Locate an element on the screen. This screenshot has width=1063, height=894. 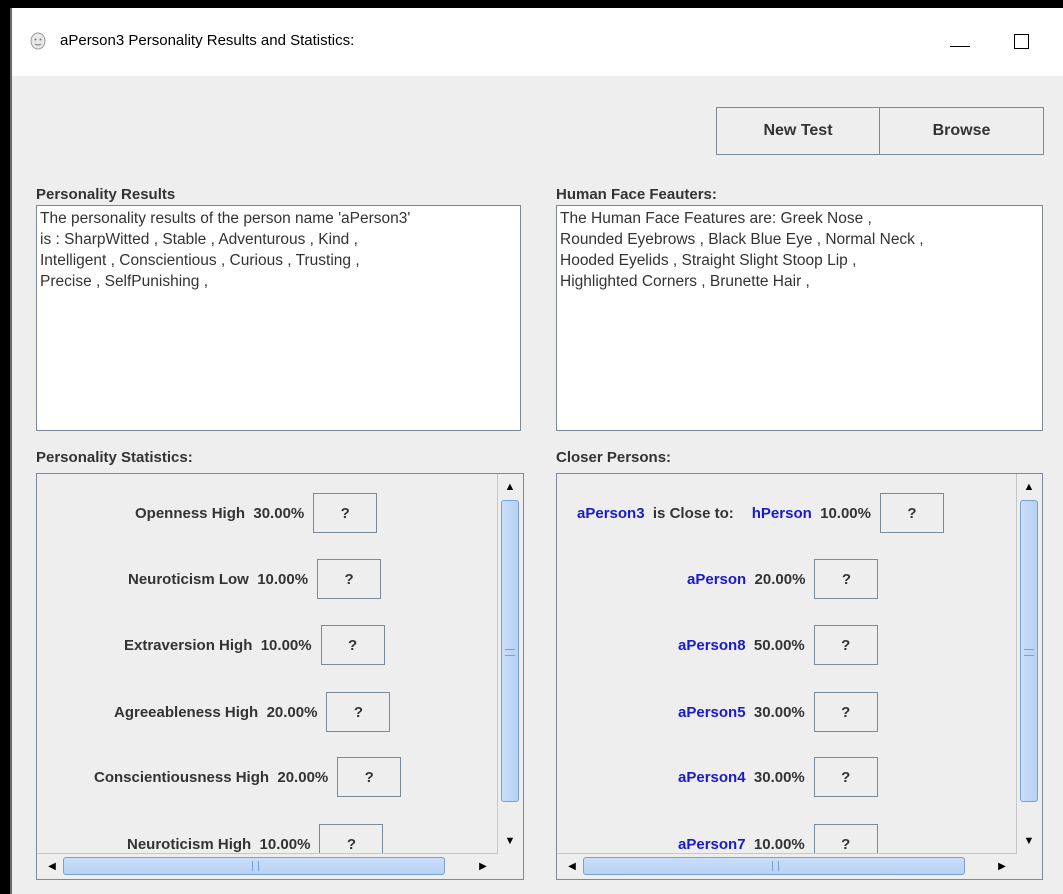
closer-person-name: aPerson7 is located at coordinates (712, 844).